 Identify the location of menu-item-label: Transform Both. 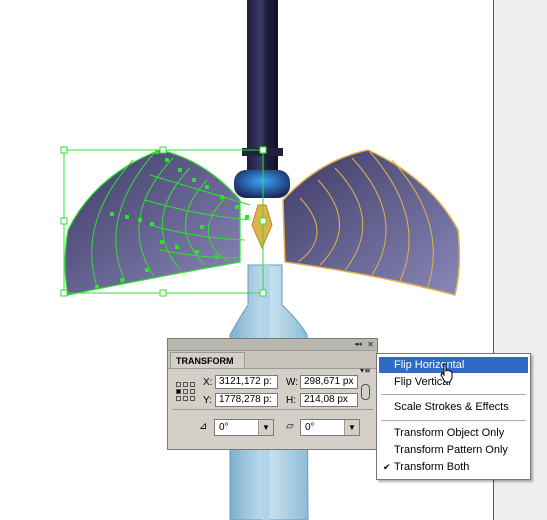
(432, 467).